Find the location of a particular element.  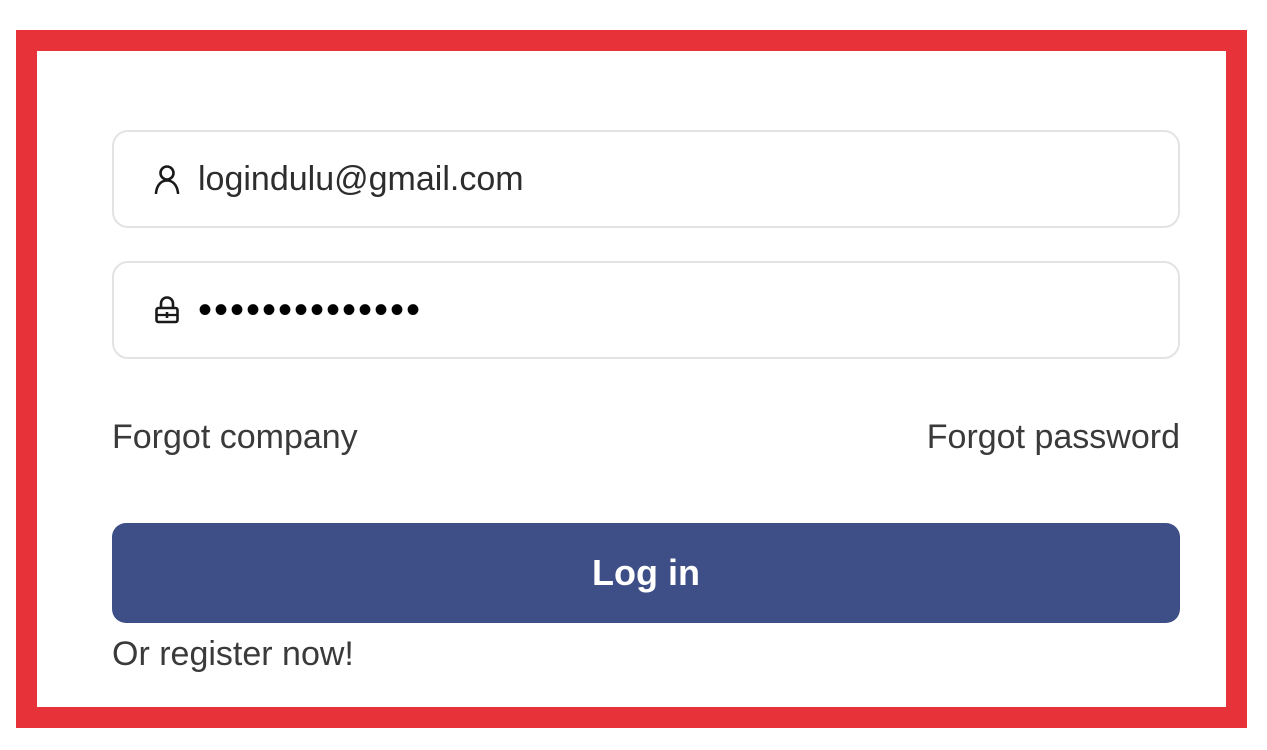

password-field is located at coordinates (646, 310).